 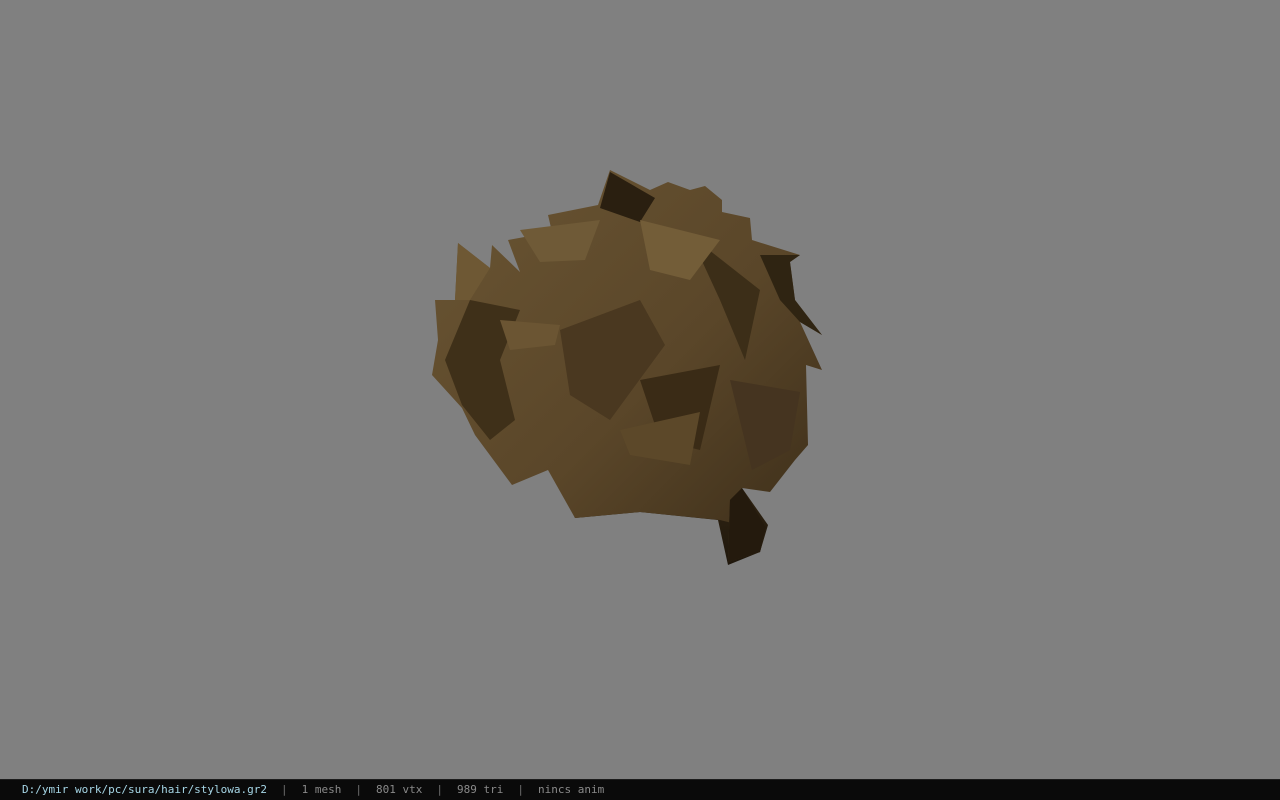 What do you see at coordinates (399, 789) in the screenshot?
I see `status-vertex-count: 801 vtx` at bounding box center [399, 789].